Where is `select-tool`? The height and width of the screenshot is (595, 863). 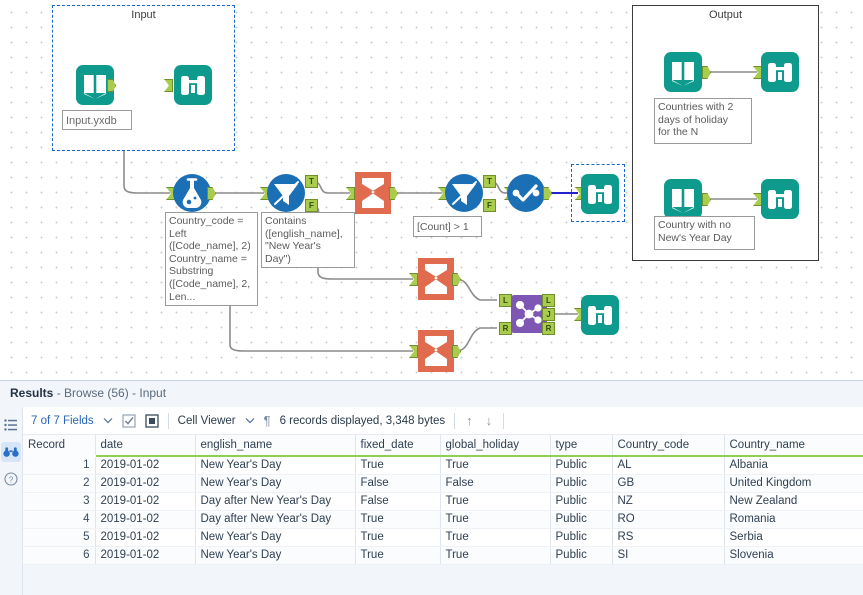 select-tool is located at coordinates (526, 193).